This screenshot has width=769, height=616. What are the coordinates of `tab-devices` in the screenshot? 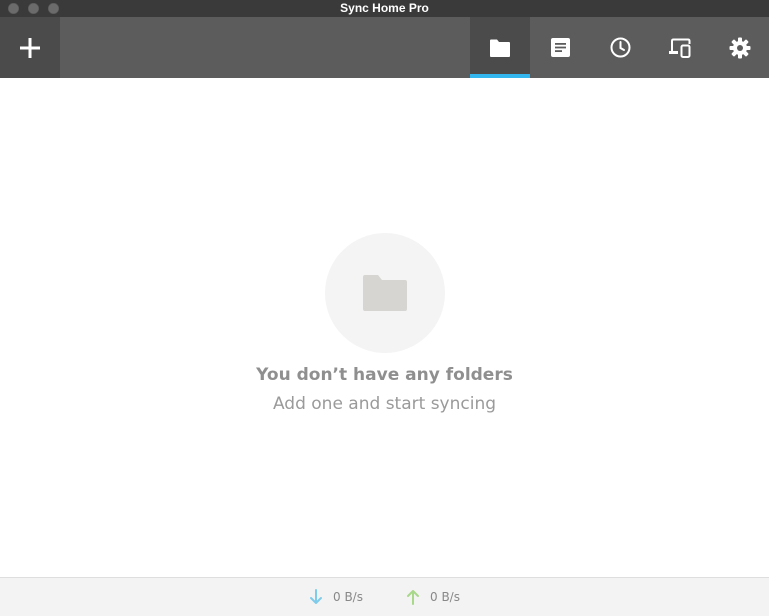 It's located at (680, 47).